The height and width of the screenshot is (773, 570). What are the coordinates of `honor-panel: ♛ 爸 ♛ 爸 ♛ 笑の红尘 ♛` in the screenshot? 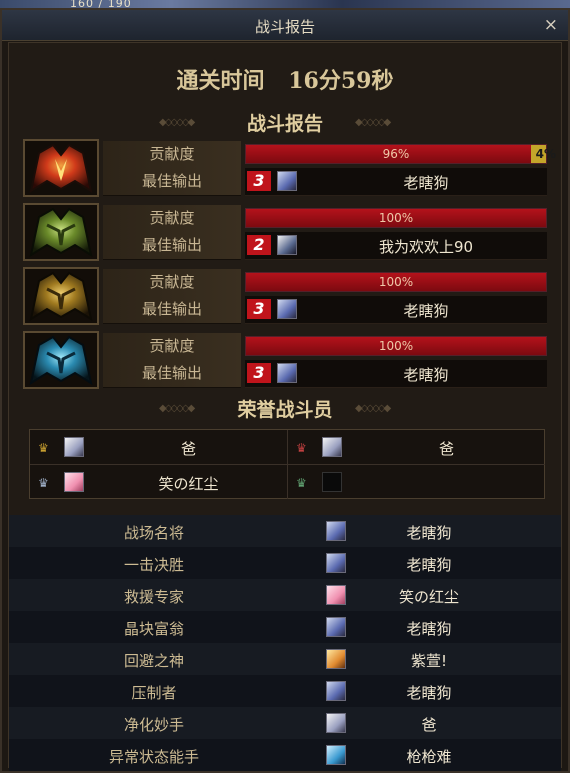 It's located at (287, 464).